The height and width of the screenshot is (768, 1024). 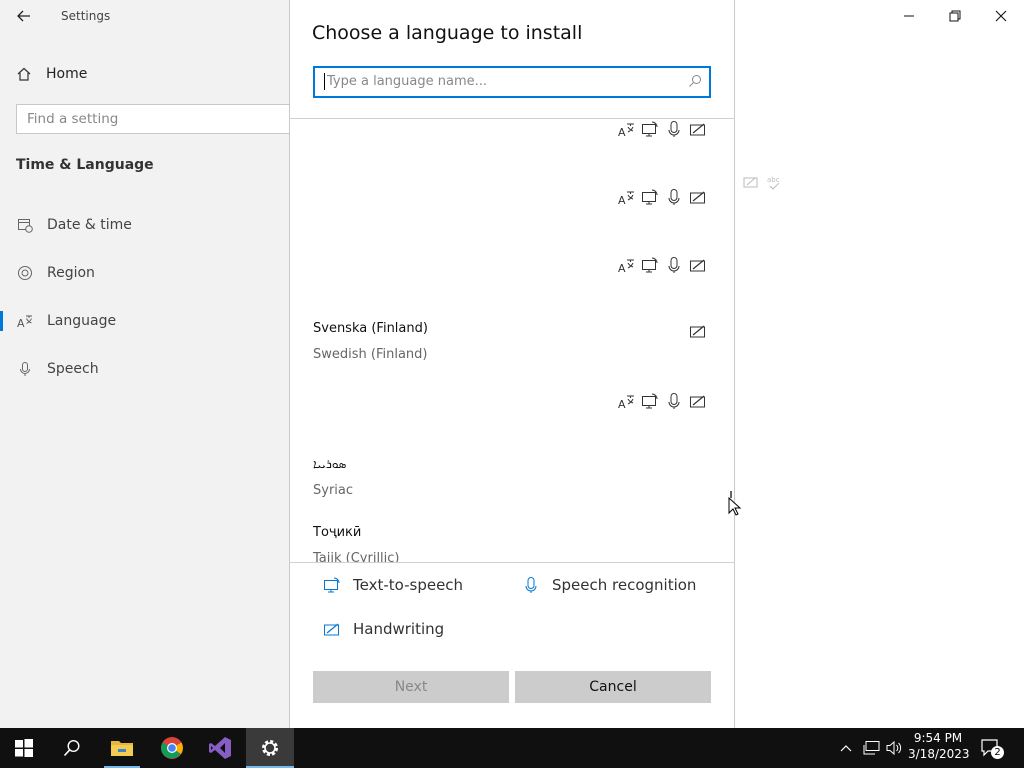 I want to click on restore-icon, so click(x=955, y=16).